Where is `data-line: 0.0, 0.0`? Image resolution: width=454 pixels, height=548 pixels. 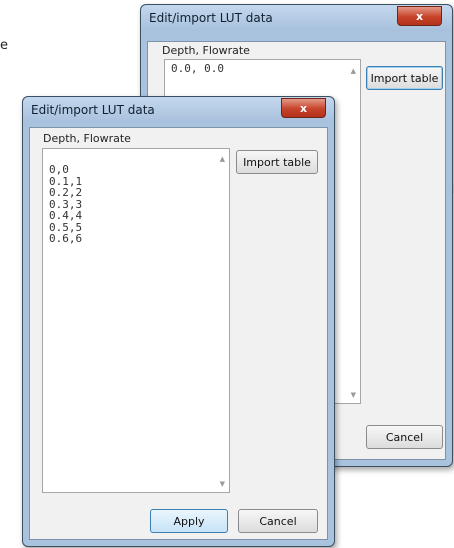 data-line: 0.0, 0.0 is located at coordinates (197, 68).